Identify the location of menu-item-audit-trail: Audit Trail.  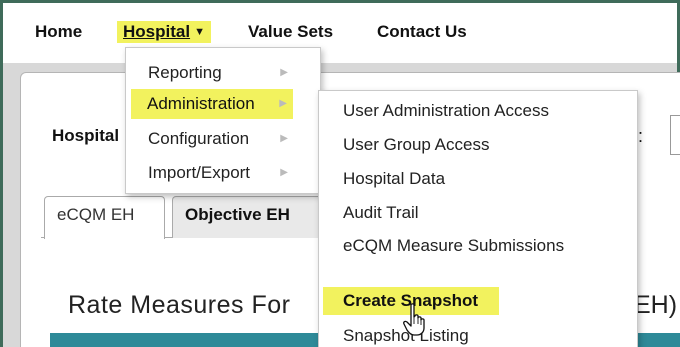
(371, 213).